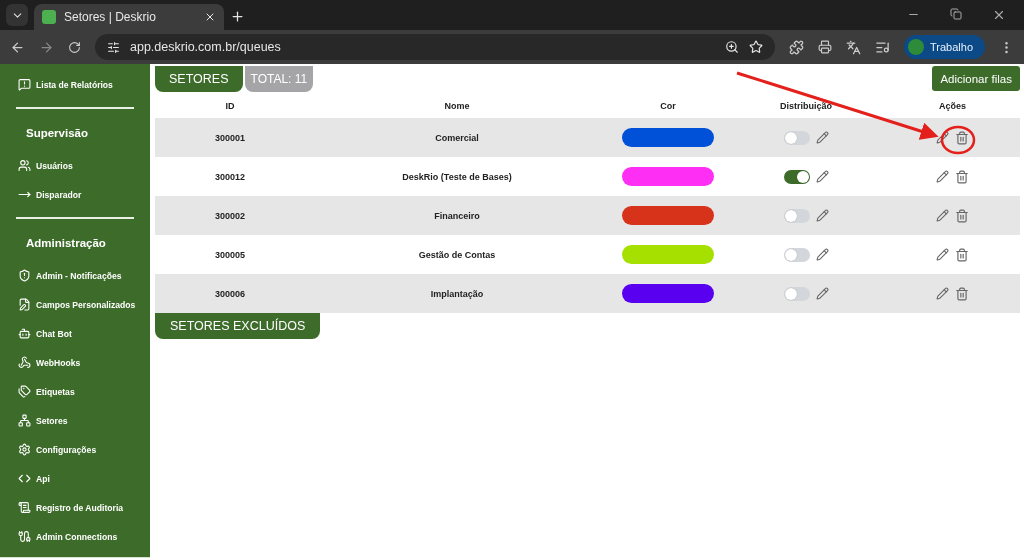 This screenshot has height=558, width=1024. Describe the element at coordinates (229, 254) in the screenshot. I see `table-cell-text: 300005` at that location.